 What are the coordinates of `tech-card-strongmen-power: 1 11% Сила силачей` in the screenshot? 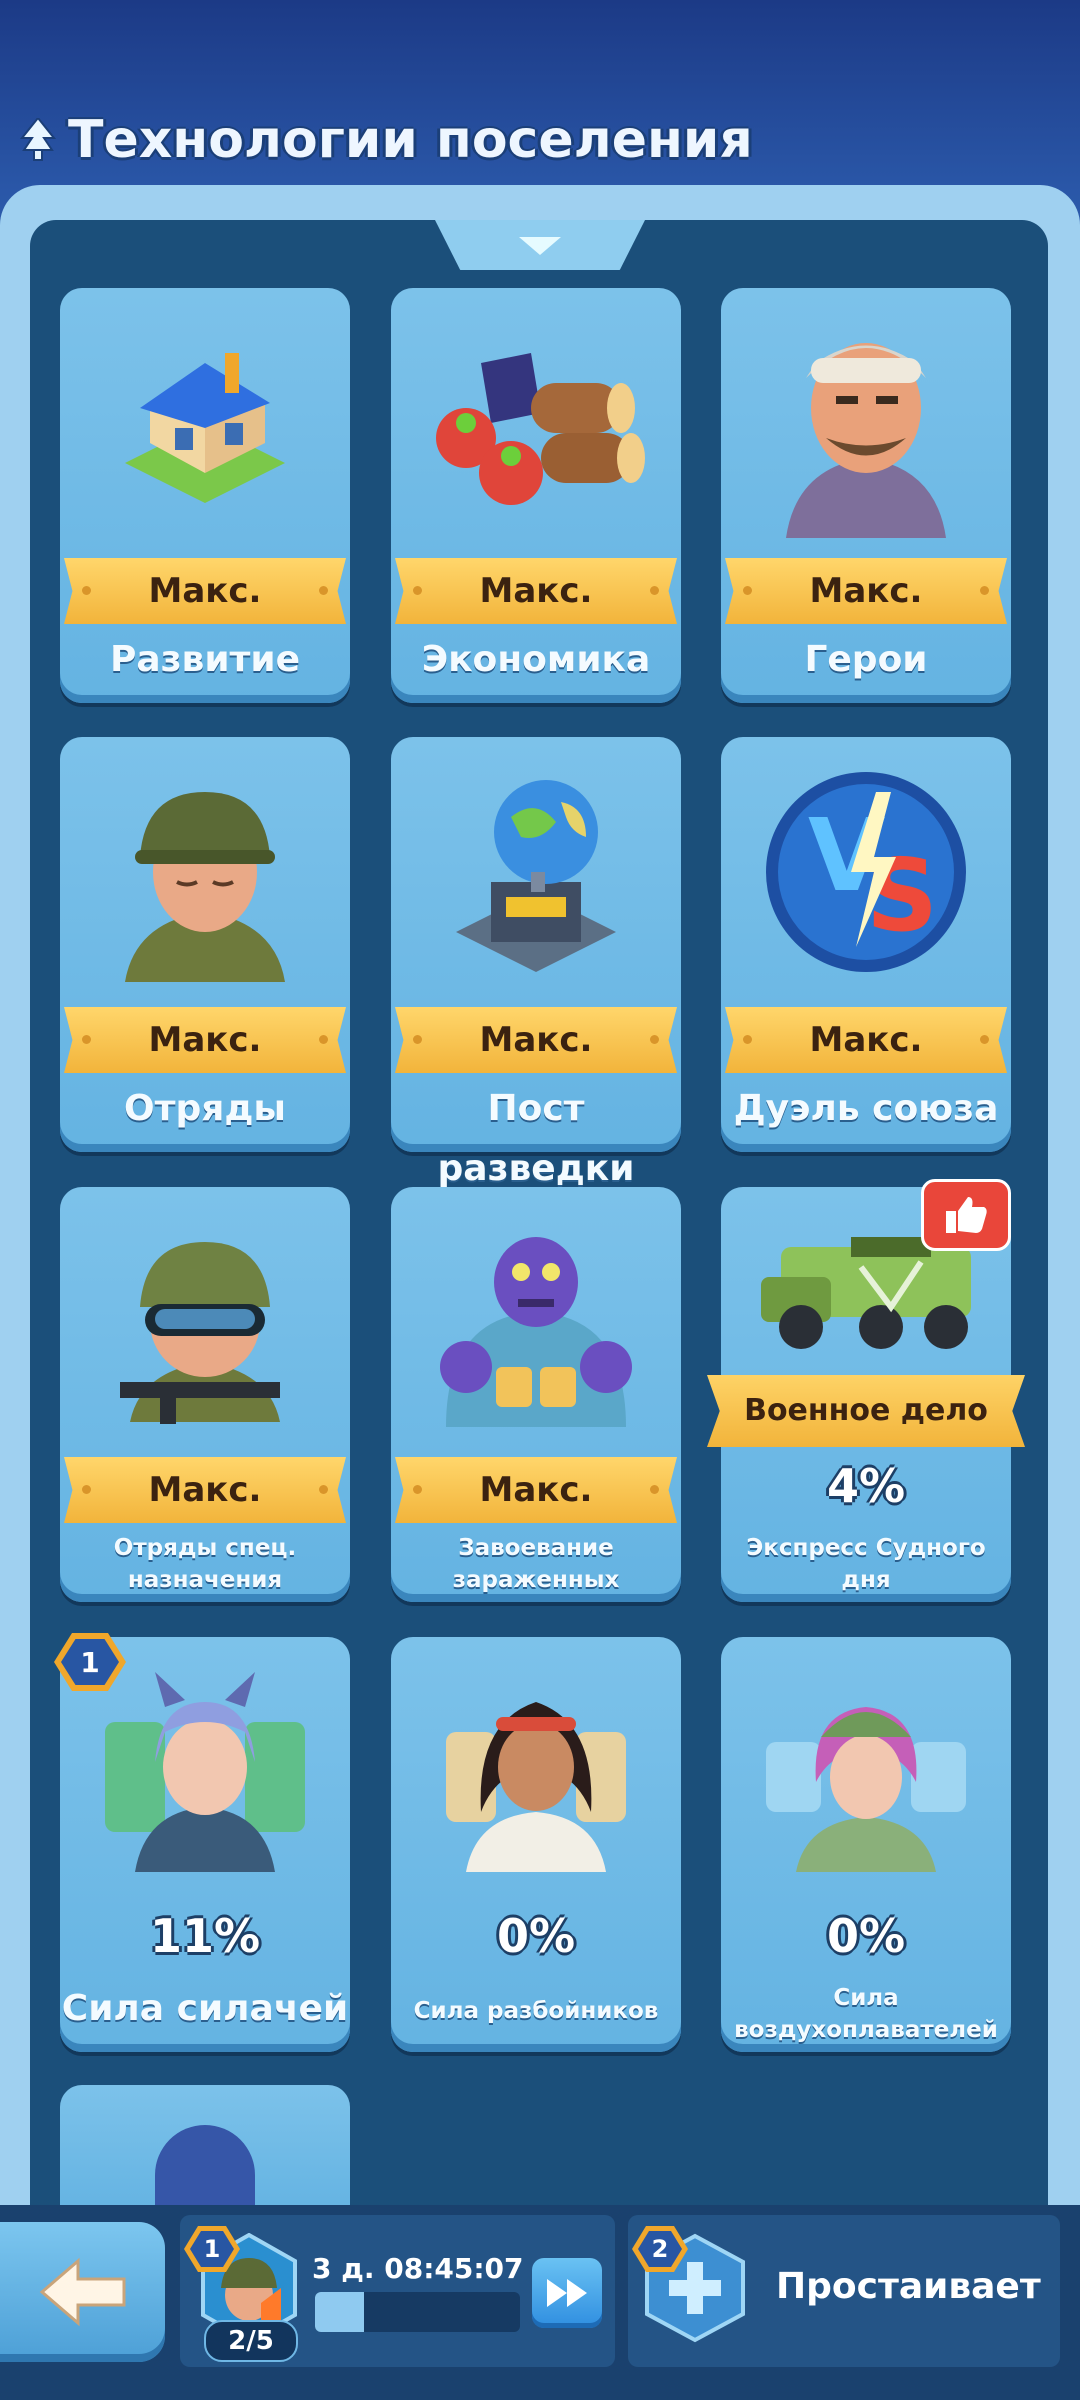 It's located at (202, 1842).